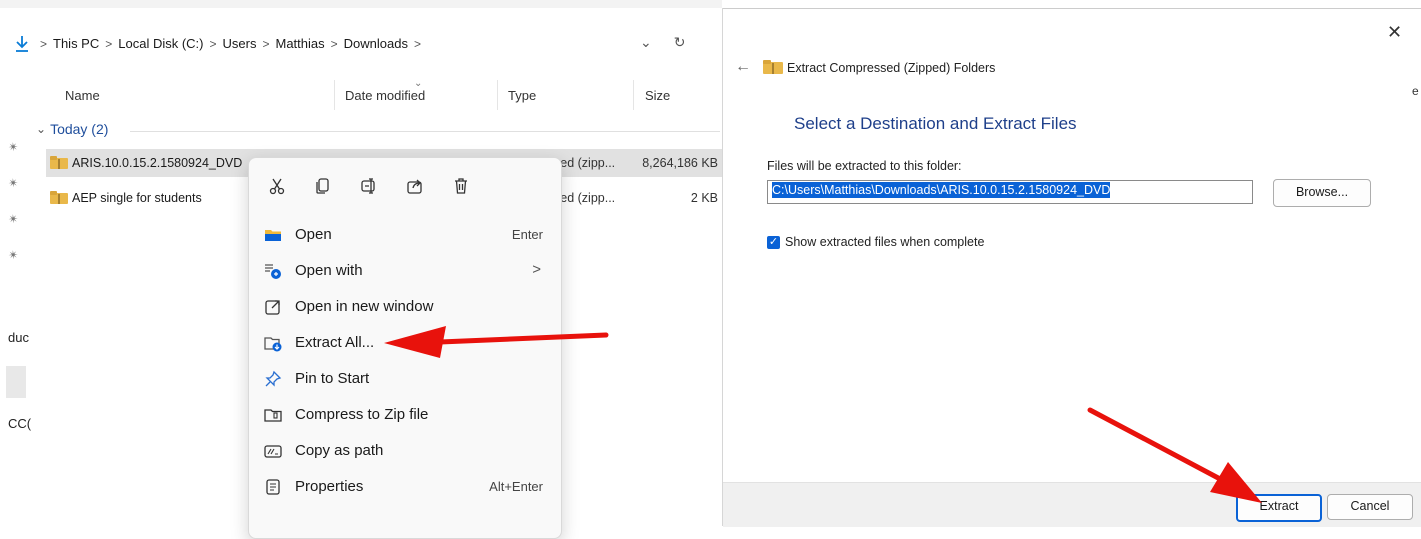 This screenshot has width=1421, height=539. Describe the element at coordinates (405, 271) in the screenshot. I see `menu-item-open-with: Open with >` at that location.